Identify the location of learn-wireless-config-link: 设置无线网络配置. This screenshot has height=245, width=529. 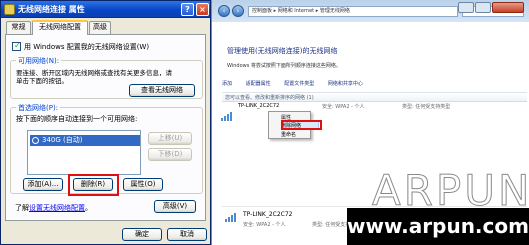
(57, 208).